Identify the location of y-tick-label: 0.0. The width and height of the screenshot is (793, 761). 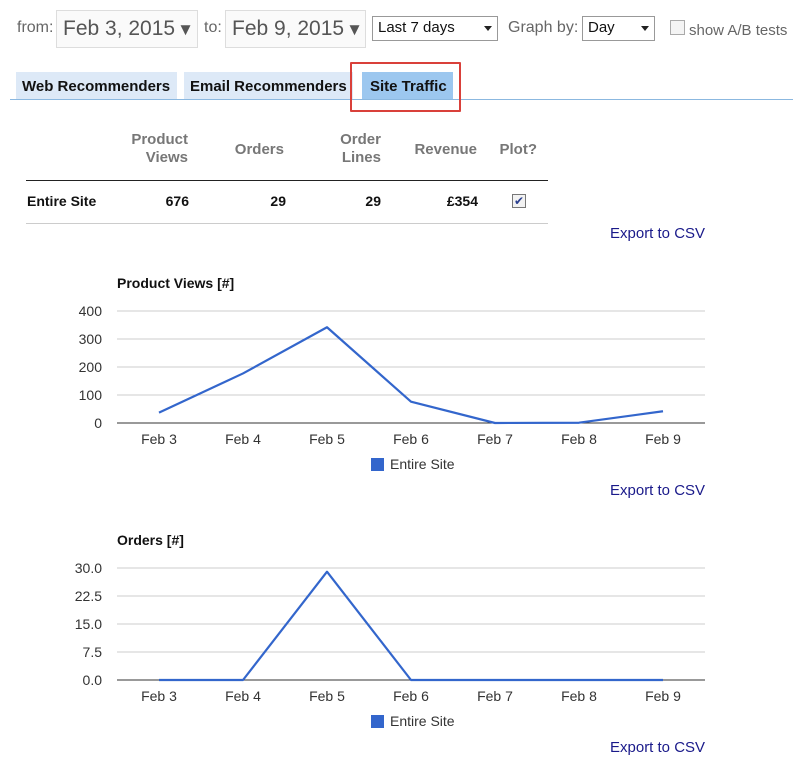
(93, 680).